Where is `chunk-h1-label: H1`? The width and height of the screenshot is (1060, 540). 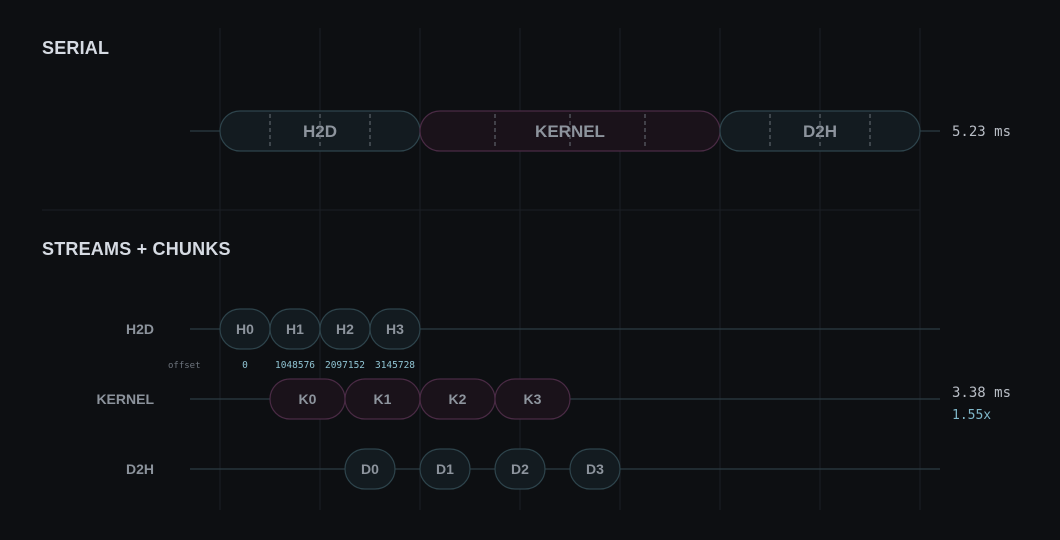 chunk-h1-label: H1 is located at coordinates (295, 329).